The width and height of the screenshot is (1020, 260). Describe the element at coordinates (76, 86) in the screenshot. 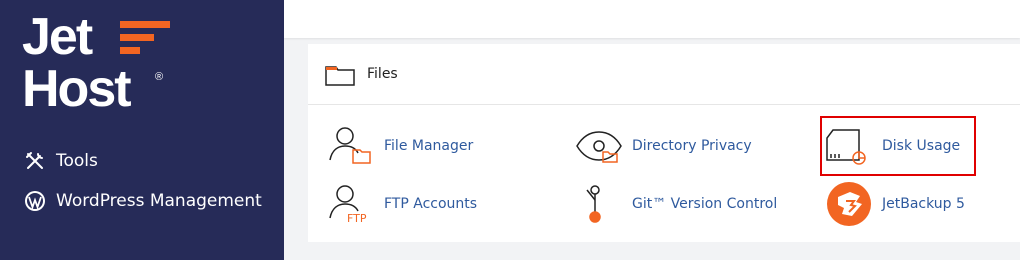

I see `logo-line2: Host` at that location.